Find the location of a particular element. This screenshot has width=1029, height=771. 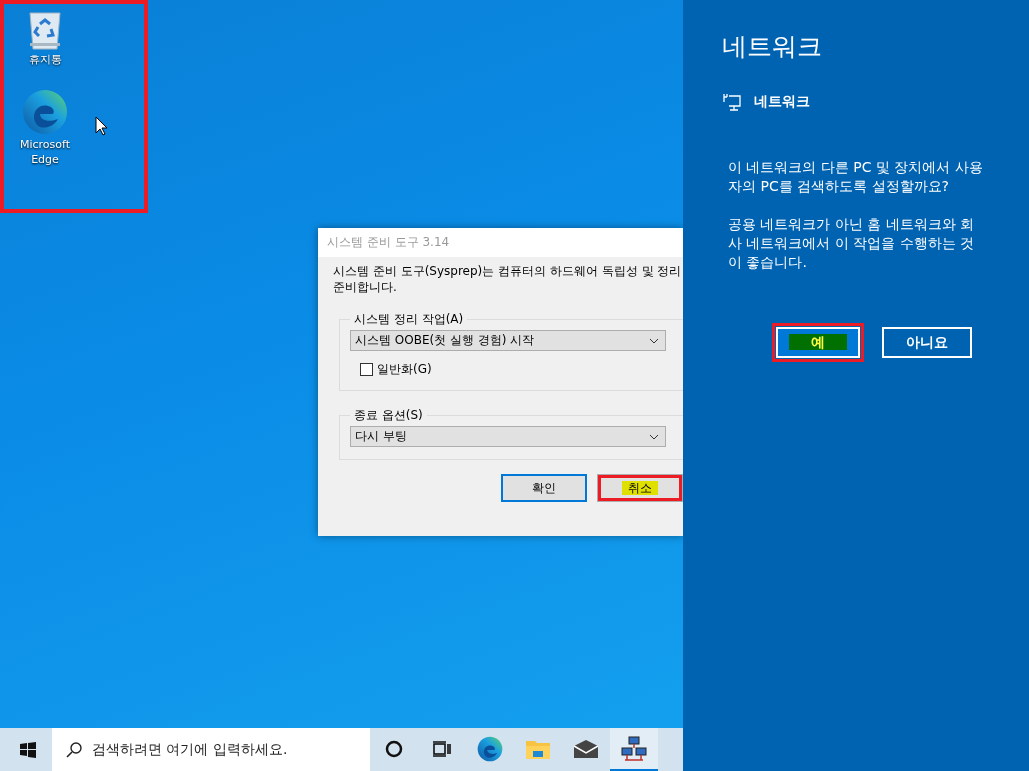

envelope-icon is located at coordinates (586, 748).